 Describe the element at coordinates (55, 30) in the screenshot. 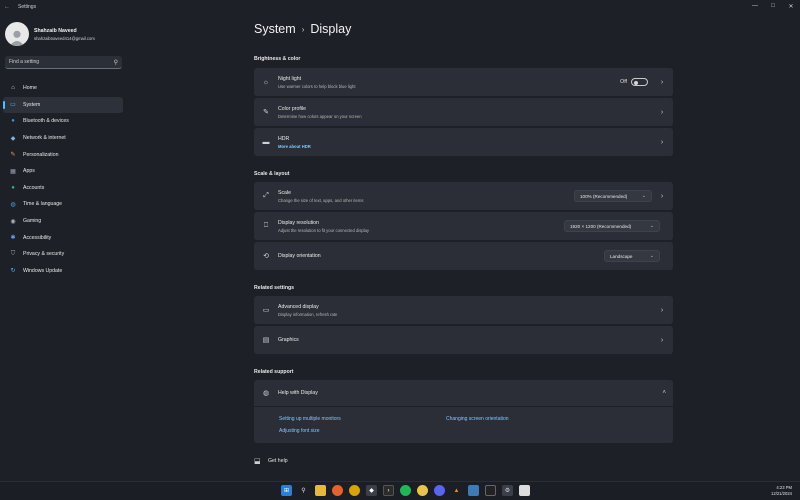

I see `user-name: Shahzaib Naveed` at that location.